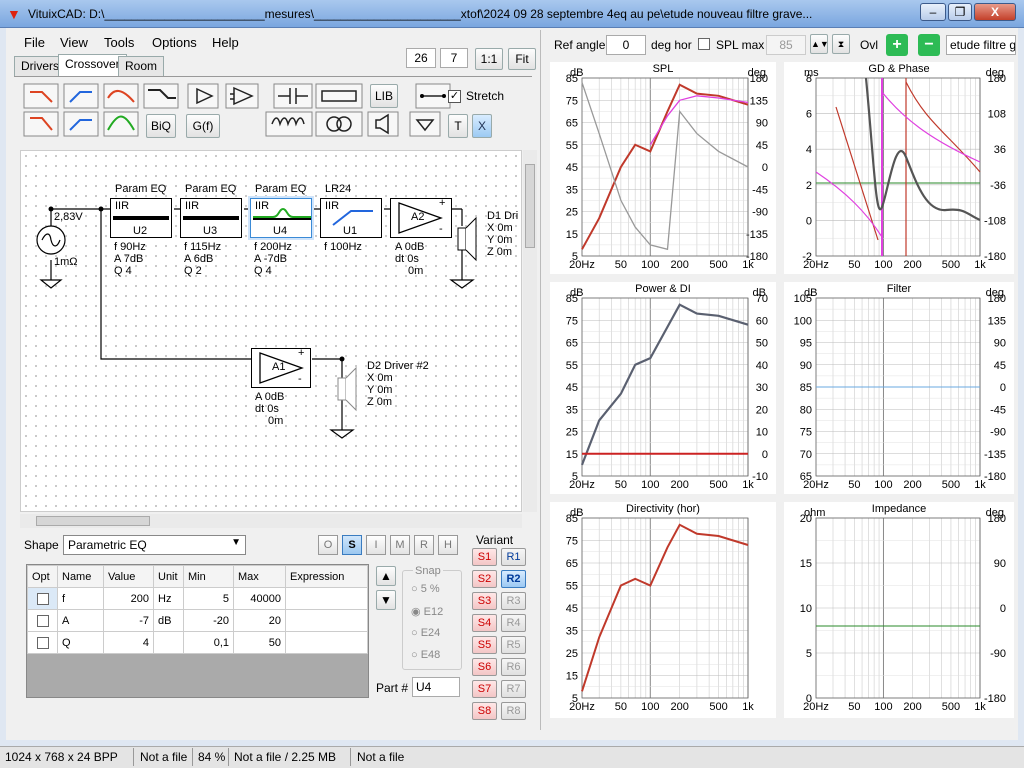  I want to click on variant-s3-button: S3, so click(484, 601).